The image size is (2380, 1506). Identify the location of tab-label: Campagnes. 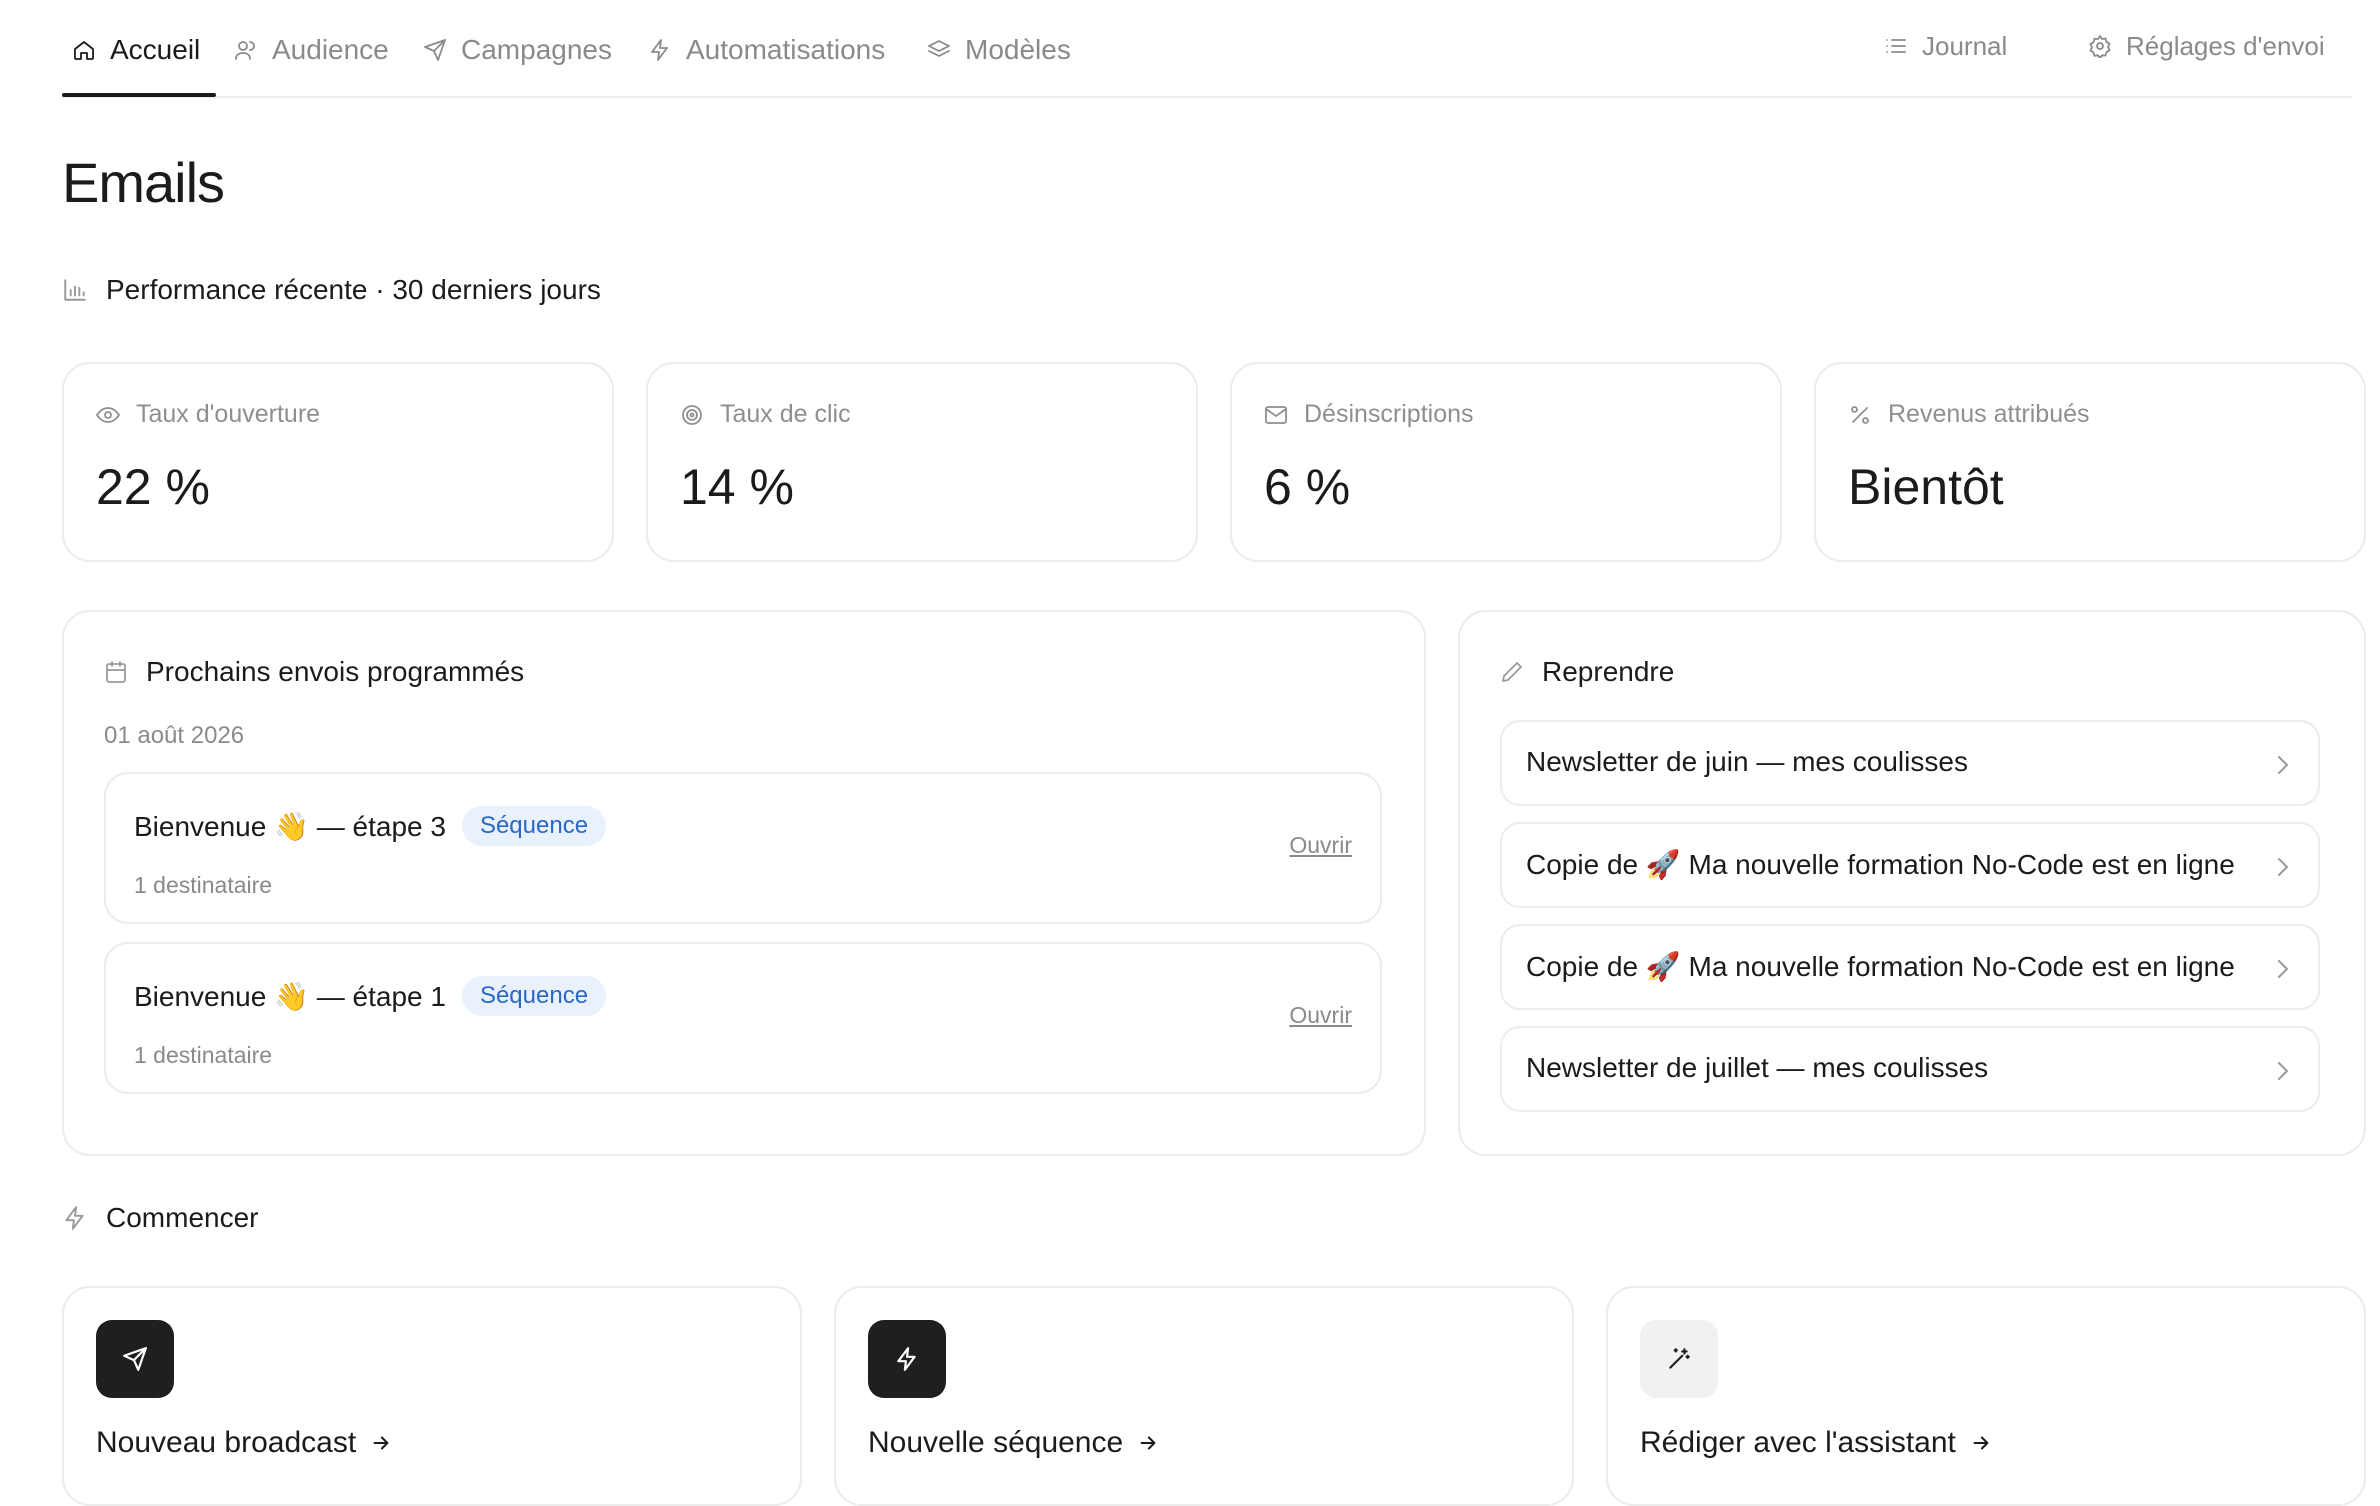
(536, 49).